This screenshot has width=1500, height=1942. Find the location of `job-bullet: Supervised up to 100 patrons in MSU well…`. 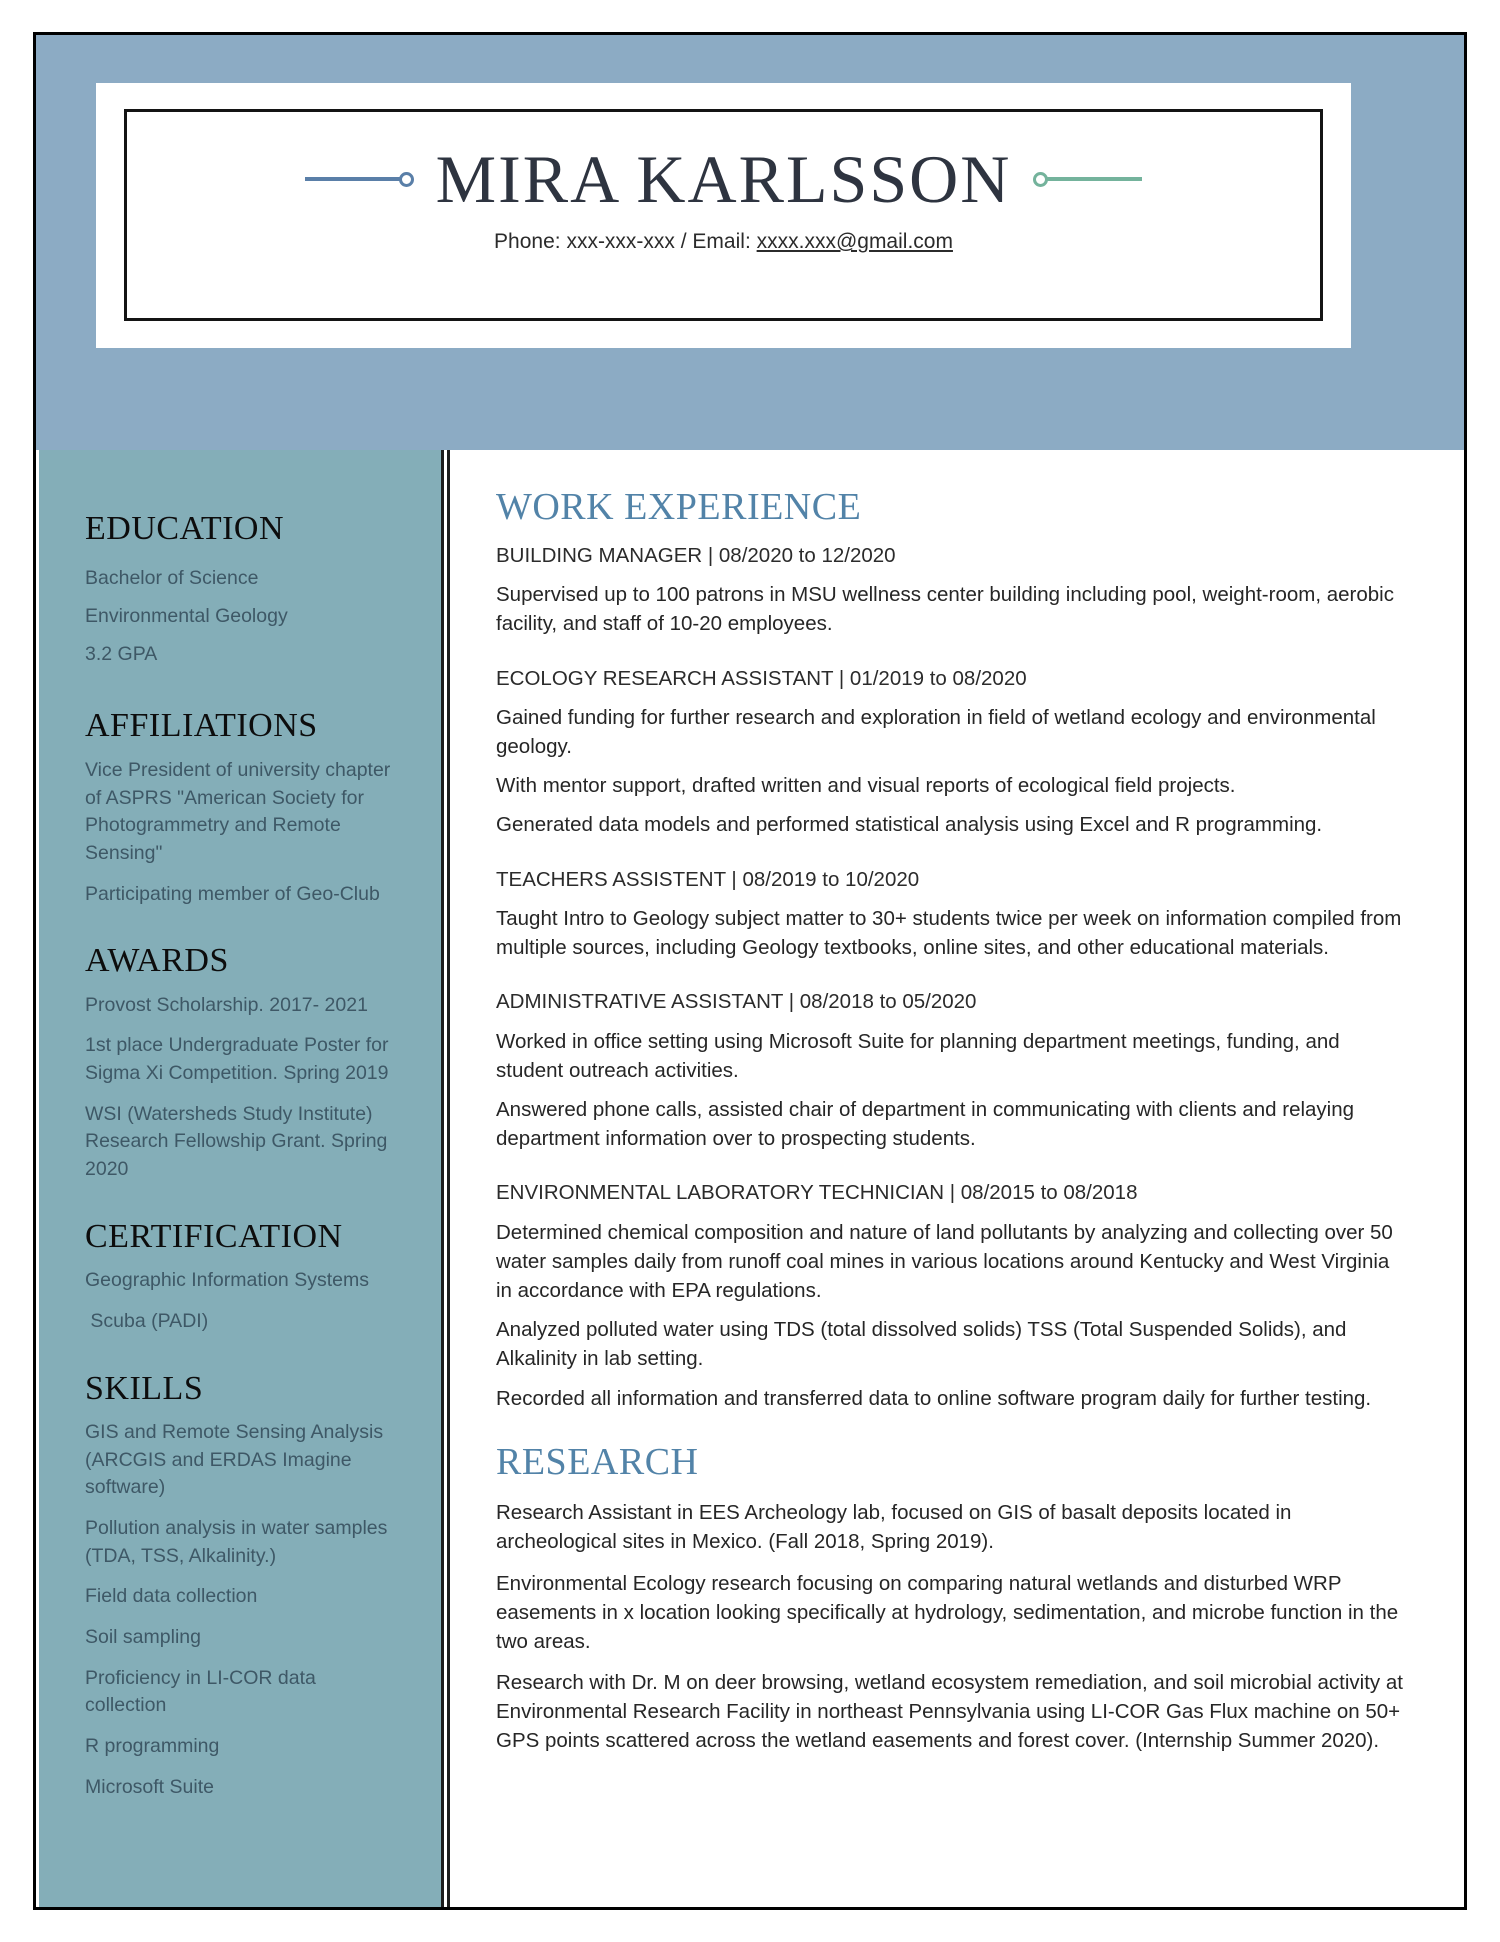

job-bullet: Supervised up to 100 patrons in MSU well… is located at coordinates (945, 609).